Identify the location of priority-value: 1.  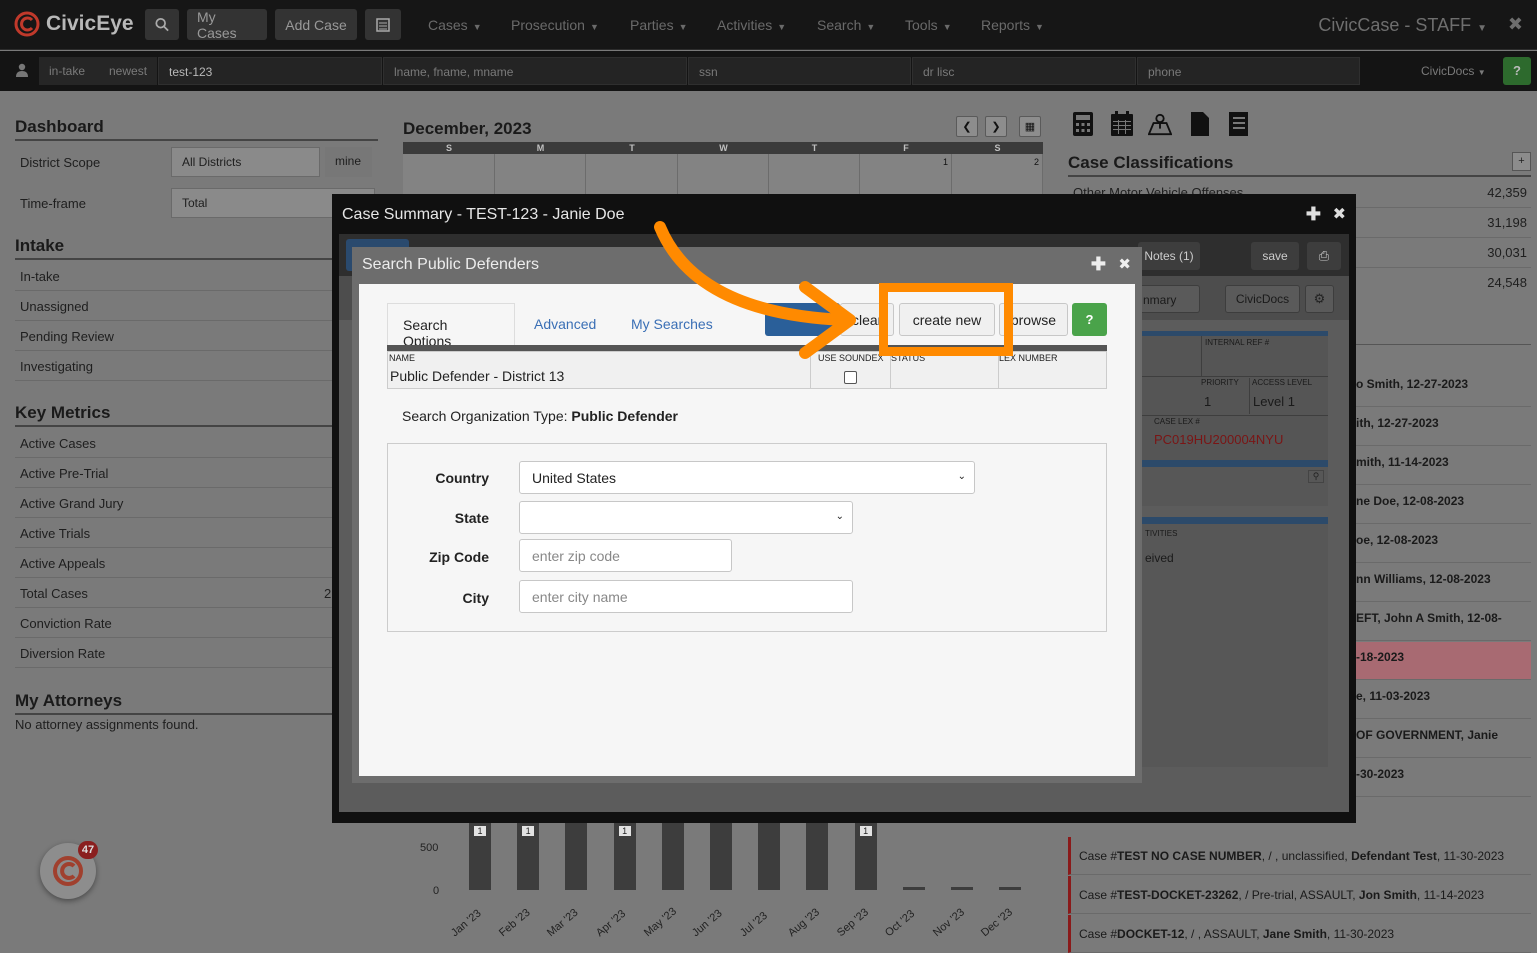
(1207, 401).